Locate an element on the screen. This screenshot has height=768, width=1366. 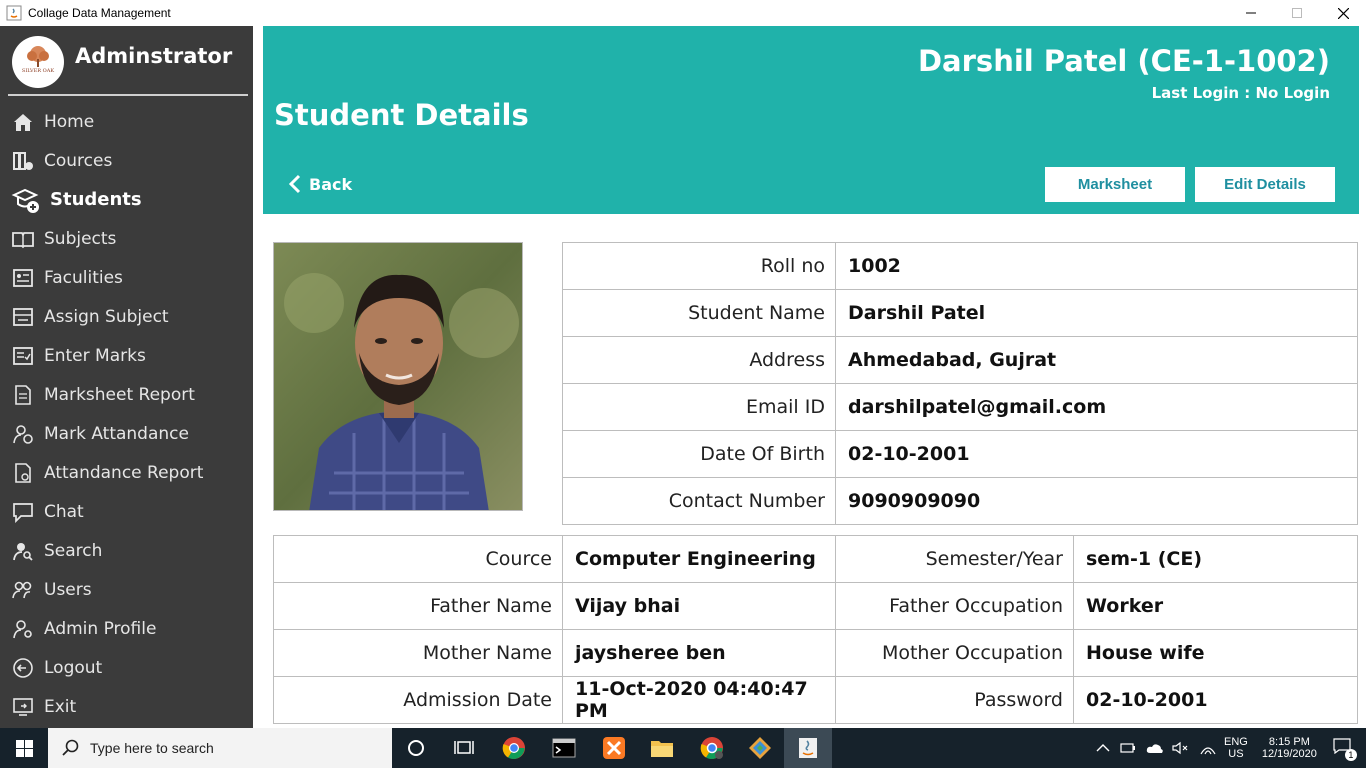
marksheet-button: Marksheet is located at coordinates (1115, 184).